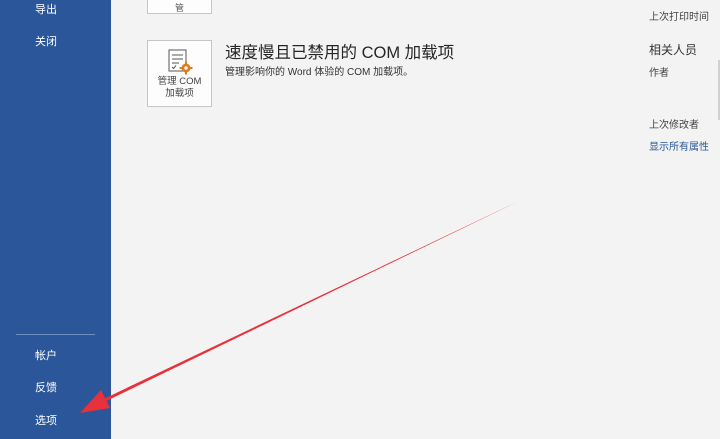 This screenshot has height=439, width=720. Describe the element at coordinates (55, 421) in the screenshot. I see `nav-options: 选项` at that location.